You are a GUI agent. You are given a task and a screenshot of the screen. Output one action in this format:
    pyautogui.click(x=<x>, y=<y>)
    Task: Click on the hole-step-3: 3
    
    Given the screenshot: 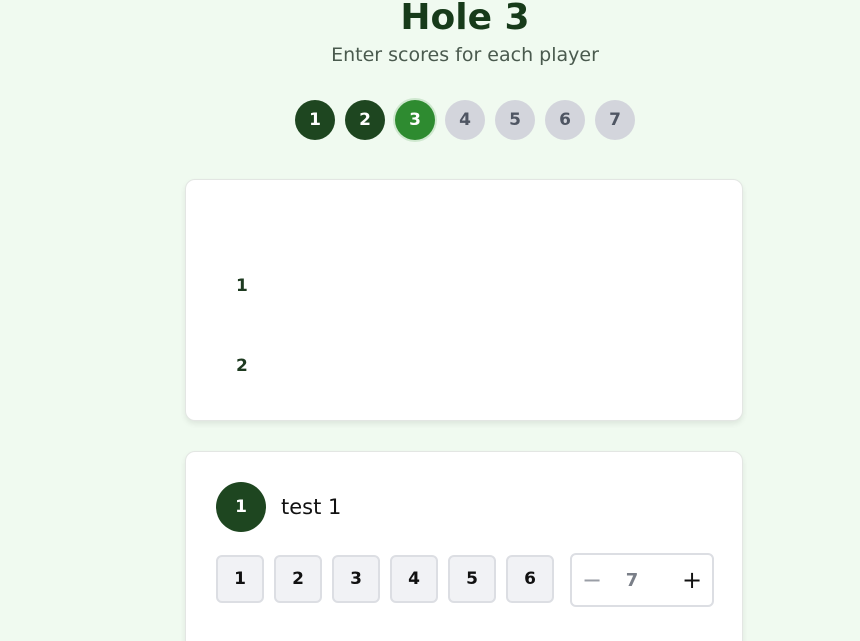 What is the action you would take?
    pyautogui.click(x=415, y=120)
    